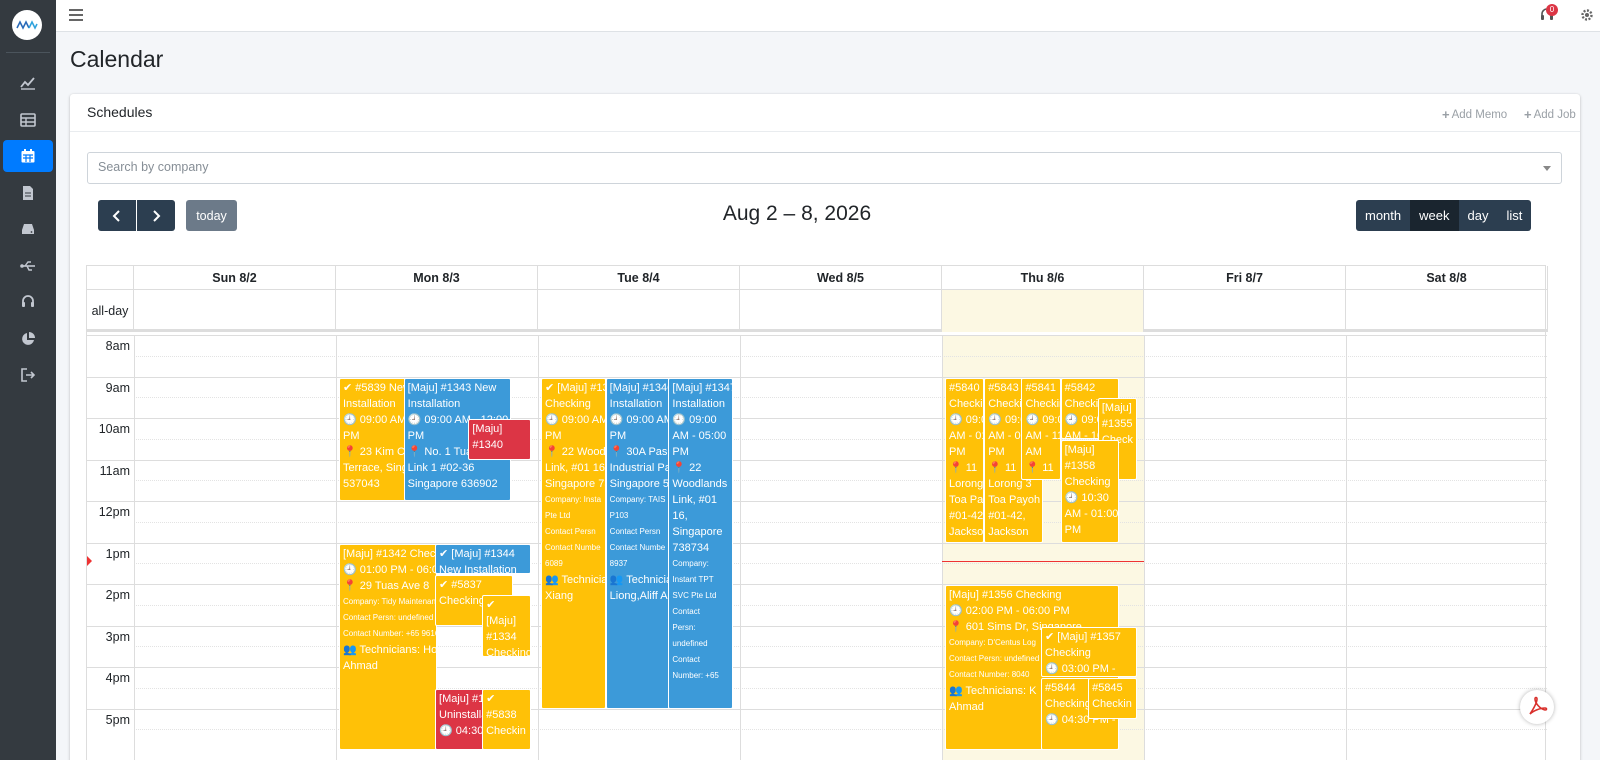 The image size is (1600, 760). What do you see at coordinates (1090, 491) in the screenshot?
I see `calendar-event: [Maju] #1358 Checking 🕘 10:30 AM - 01:00 PM` at bounding box center [1090, 491].